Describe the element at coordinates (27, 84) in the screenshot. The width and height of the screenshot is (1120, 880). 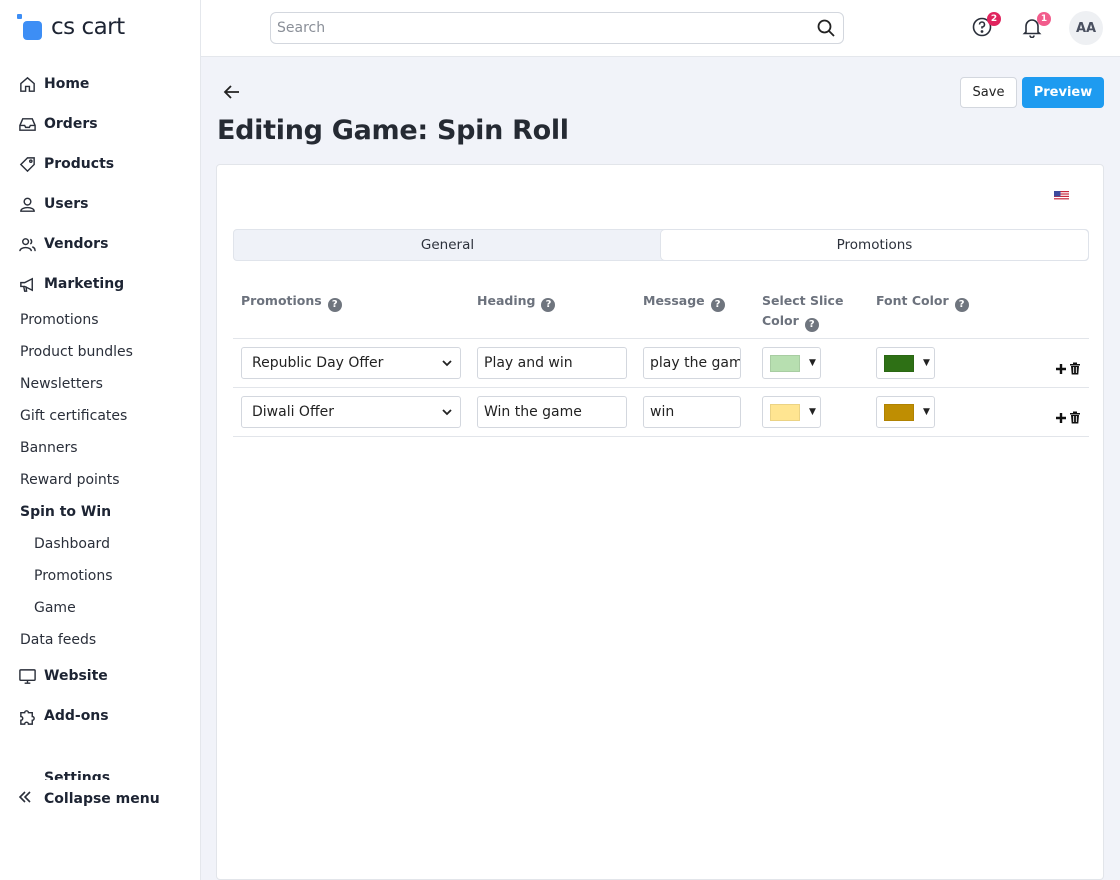
I see `home-icon` at that location.